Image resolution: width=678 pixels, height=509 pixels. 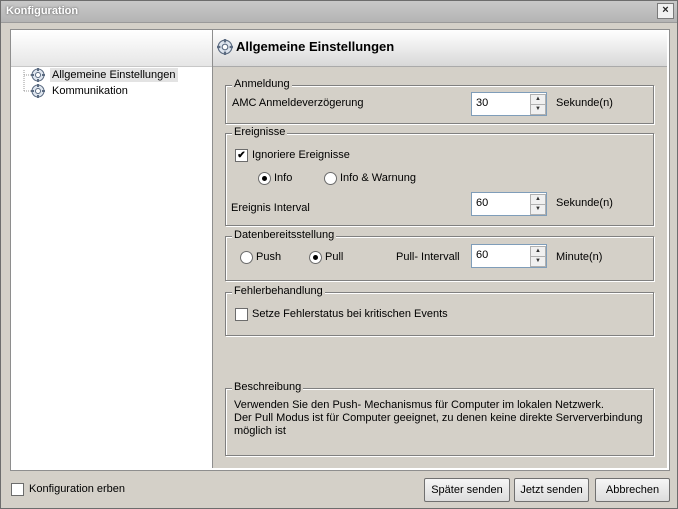 I want to click on radio-pull-label: Pull, so click(x=334, y=257).